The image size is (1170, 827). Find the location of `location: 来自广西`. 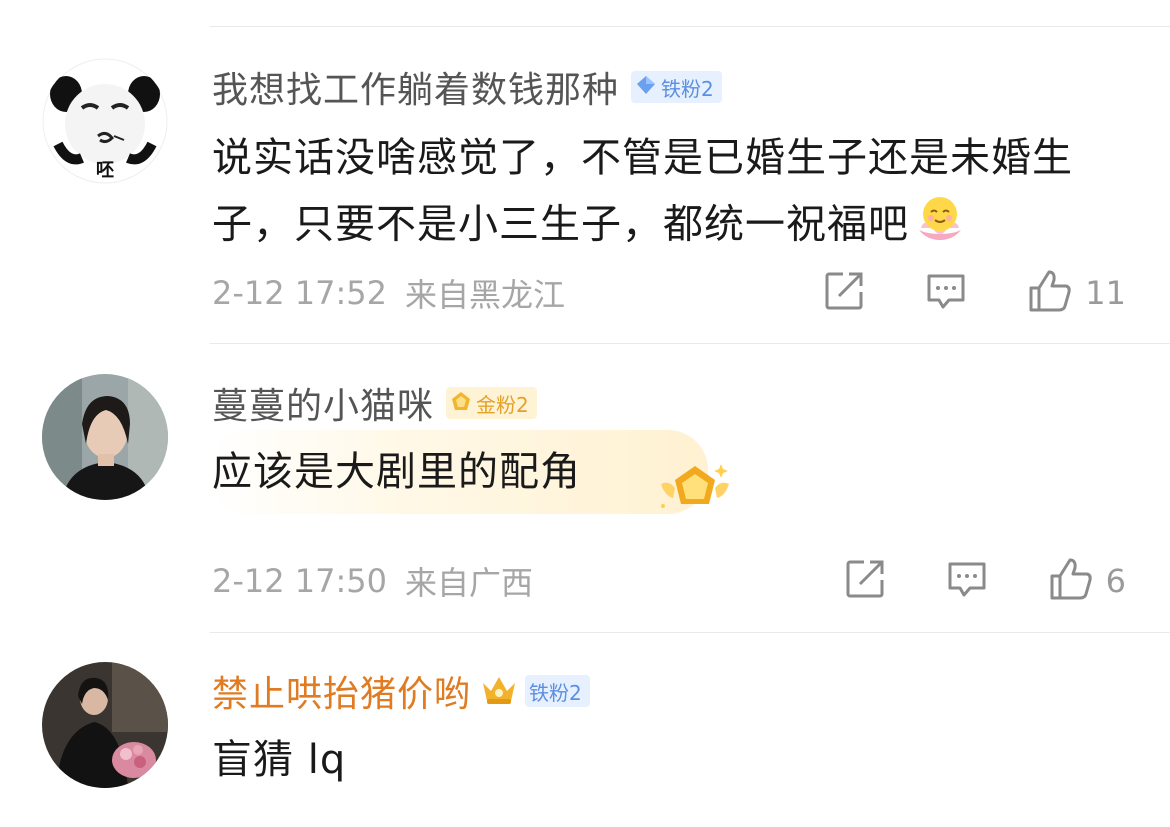

location: 来自广西 is located at coordinates (469, 583).